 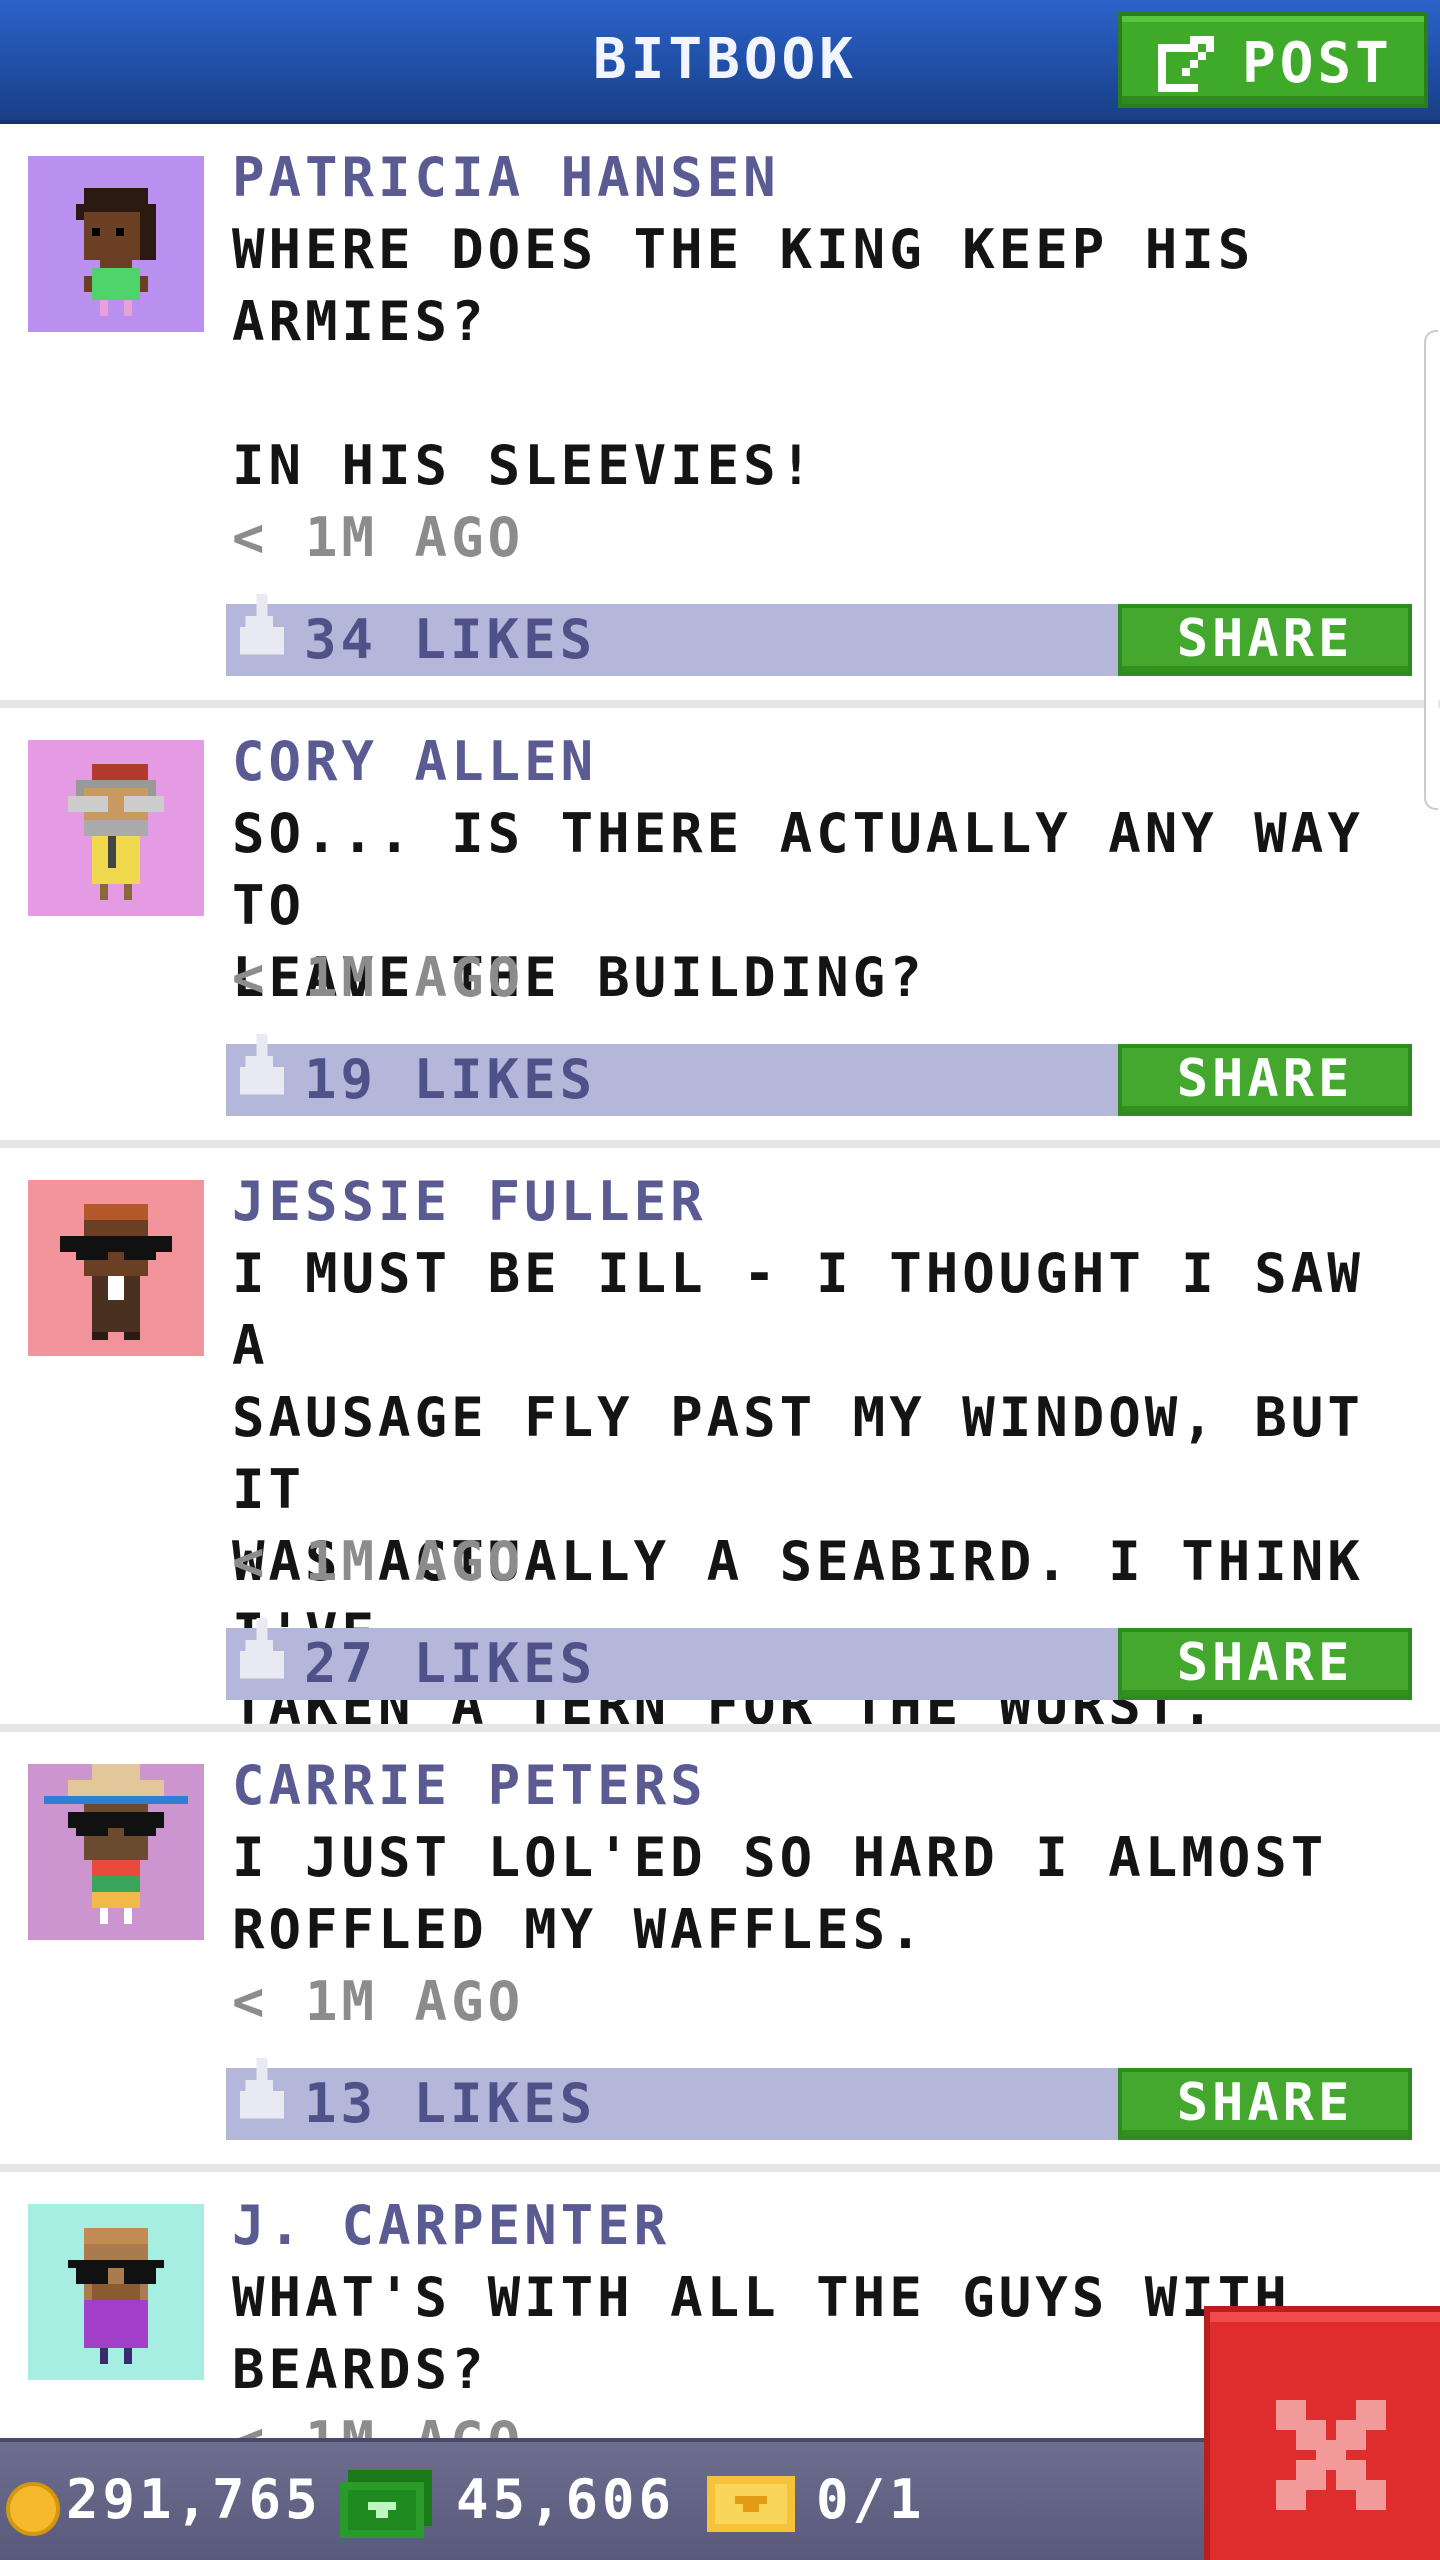 I want to click on bux-icon, so click(x=386, y=2504).